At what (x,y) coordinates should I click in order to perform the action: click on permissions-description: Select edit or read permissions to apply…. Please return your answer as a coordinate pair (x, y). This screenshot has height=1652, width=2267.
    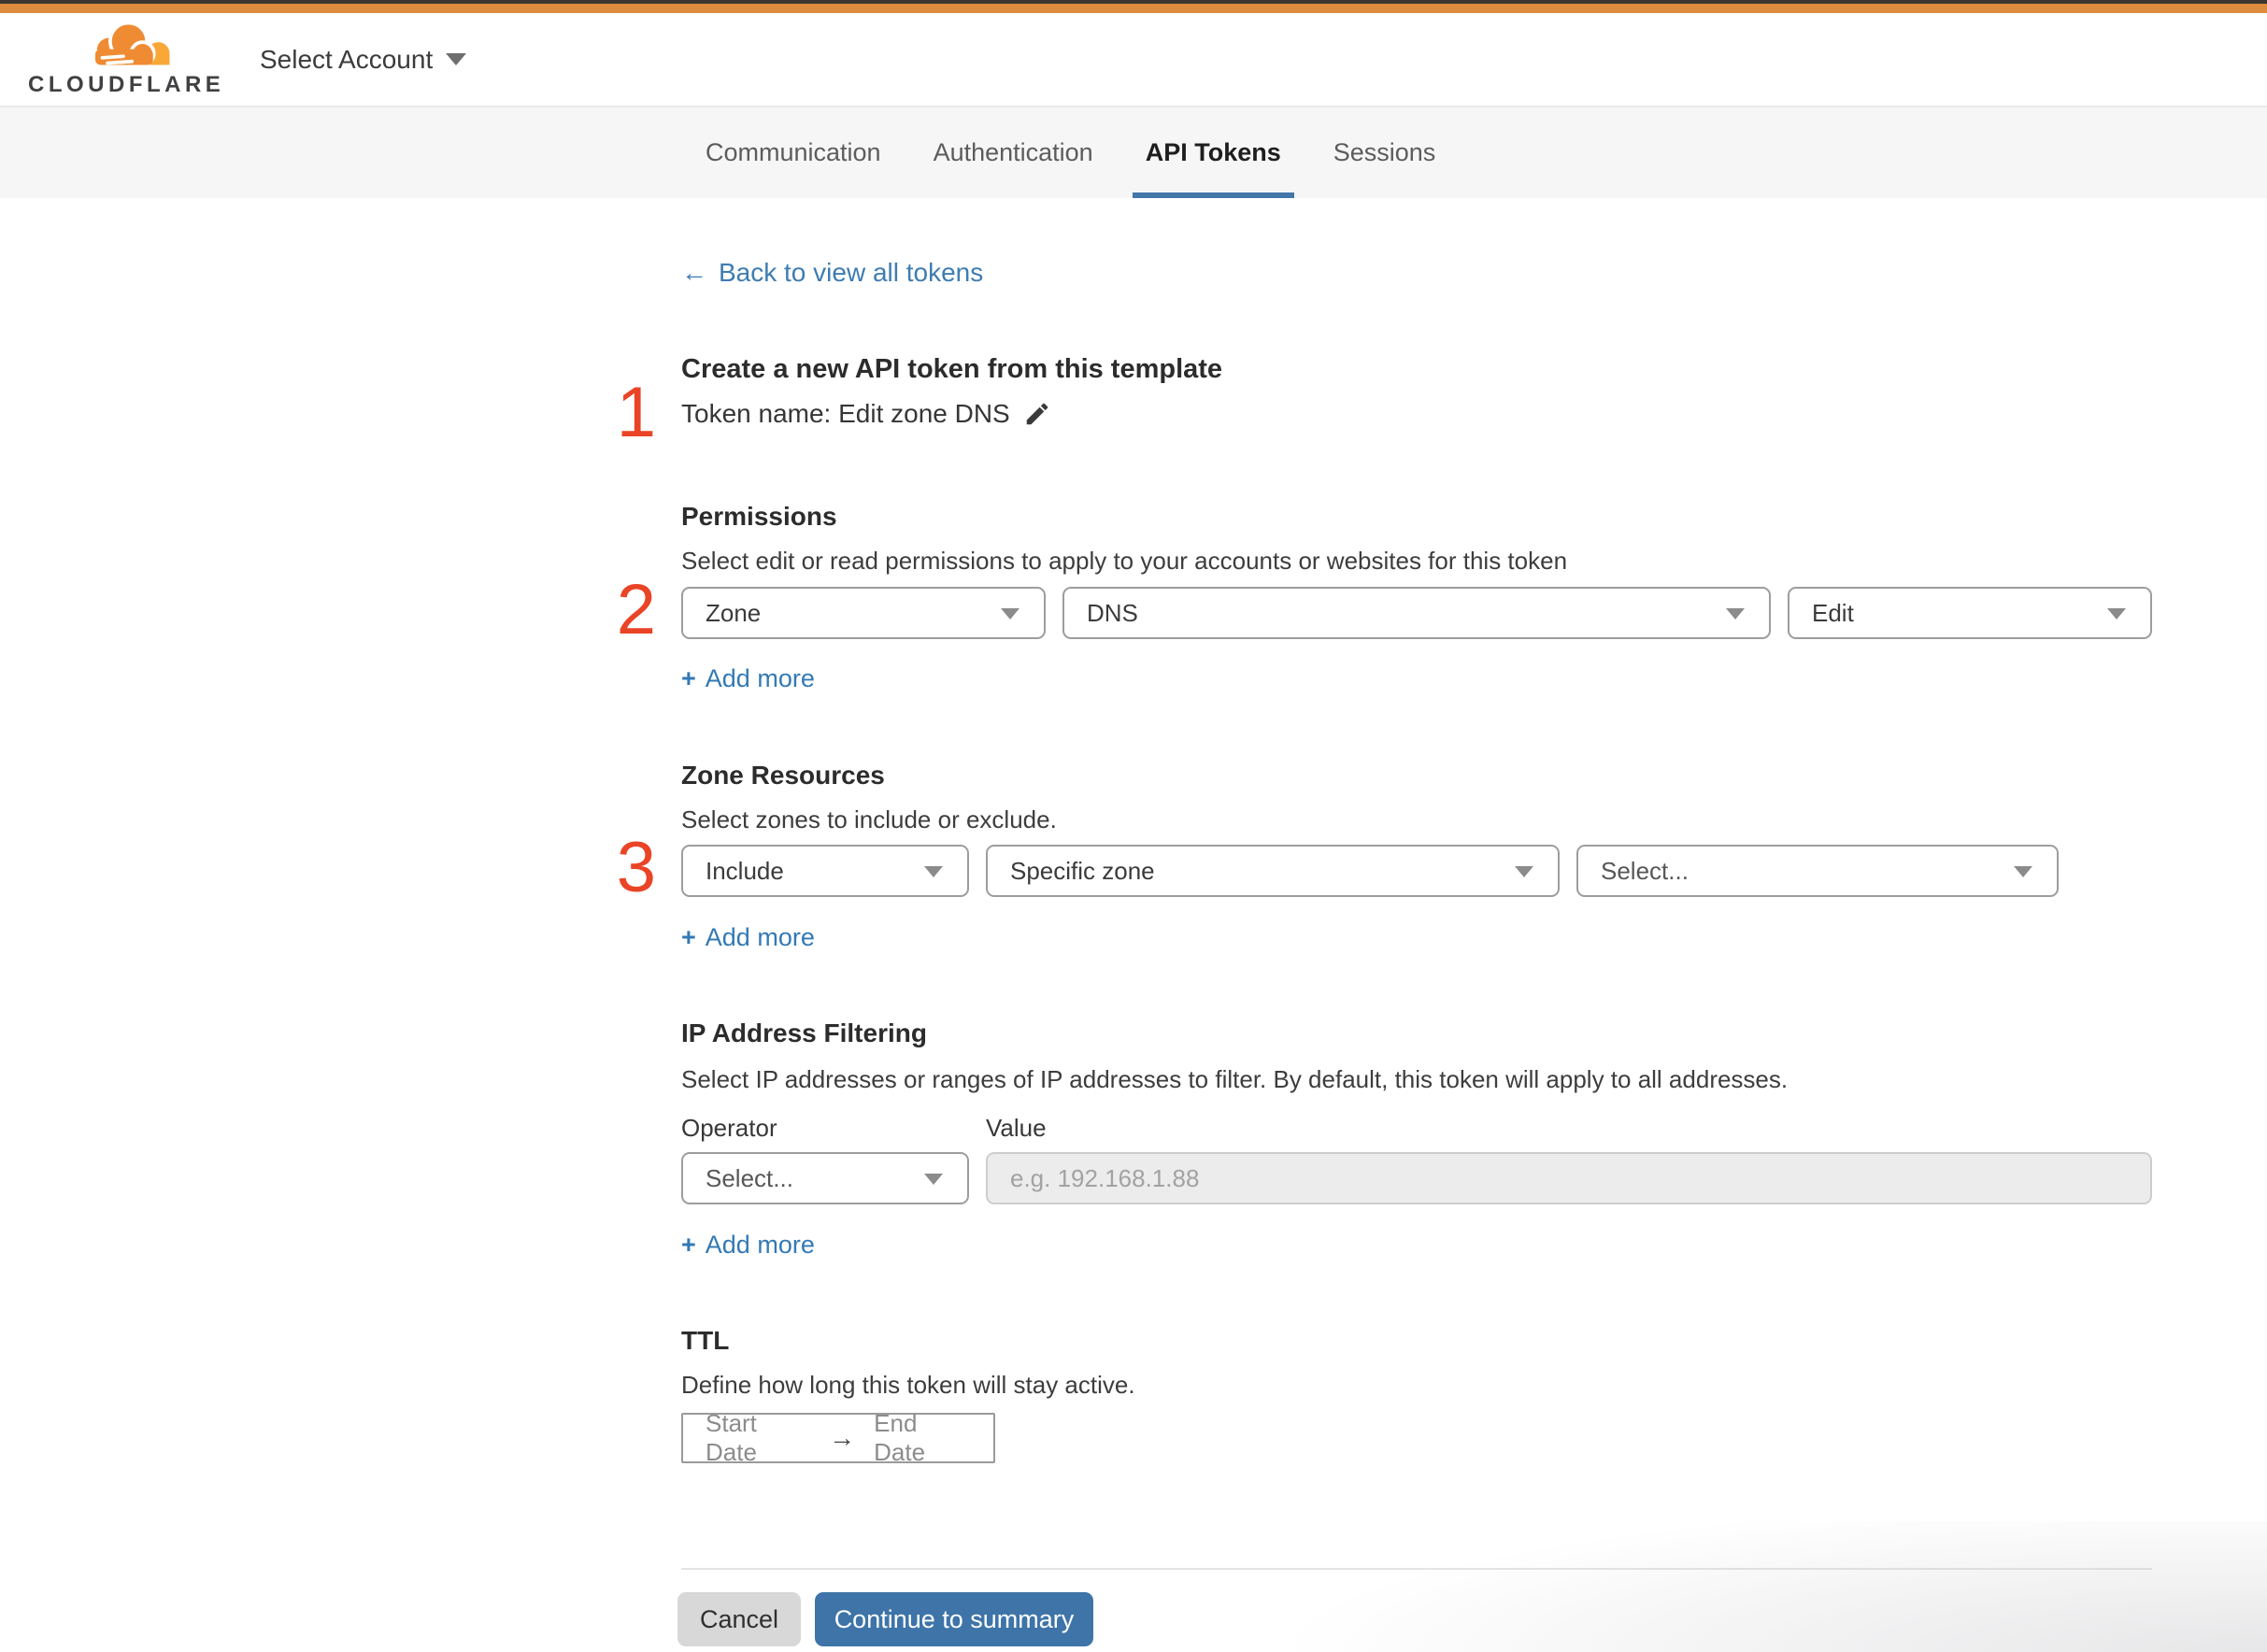
    Looking at the image, I should click on (1125, 561).